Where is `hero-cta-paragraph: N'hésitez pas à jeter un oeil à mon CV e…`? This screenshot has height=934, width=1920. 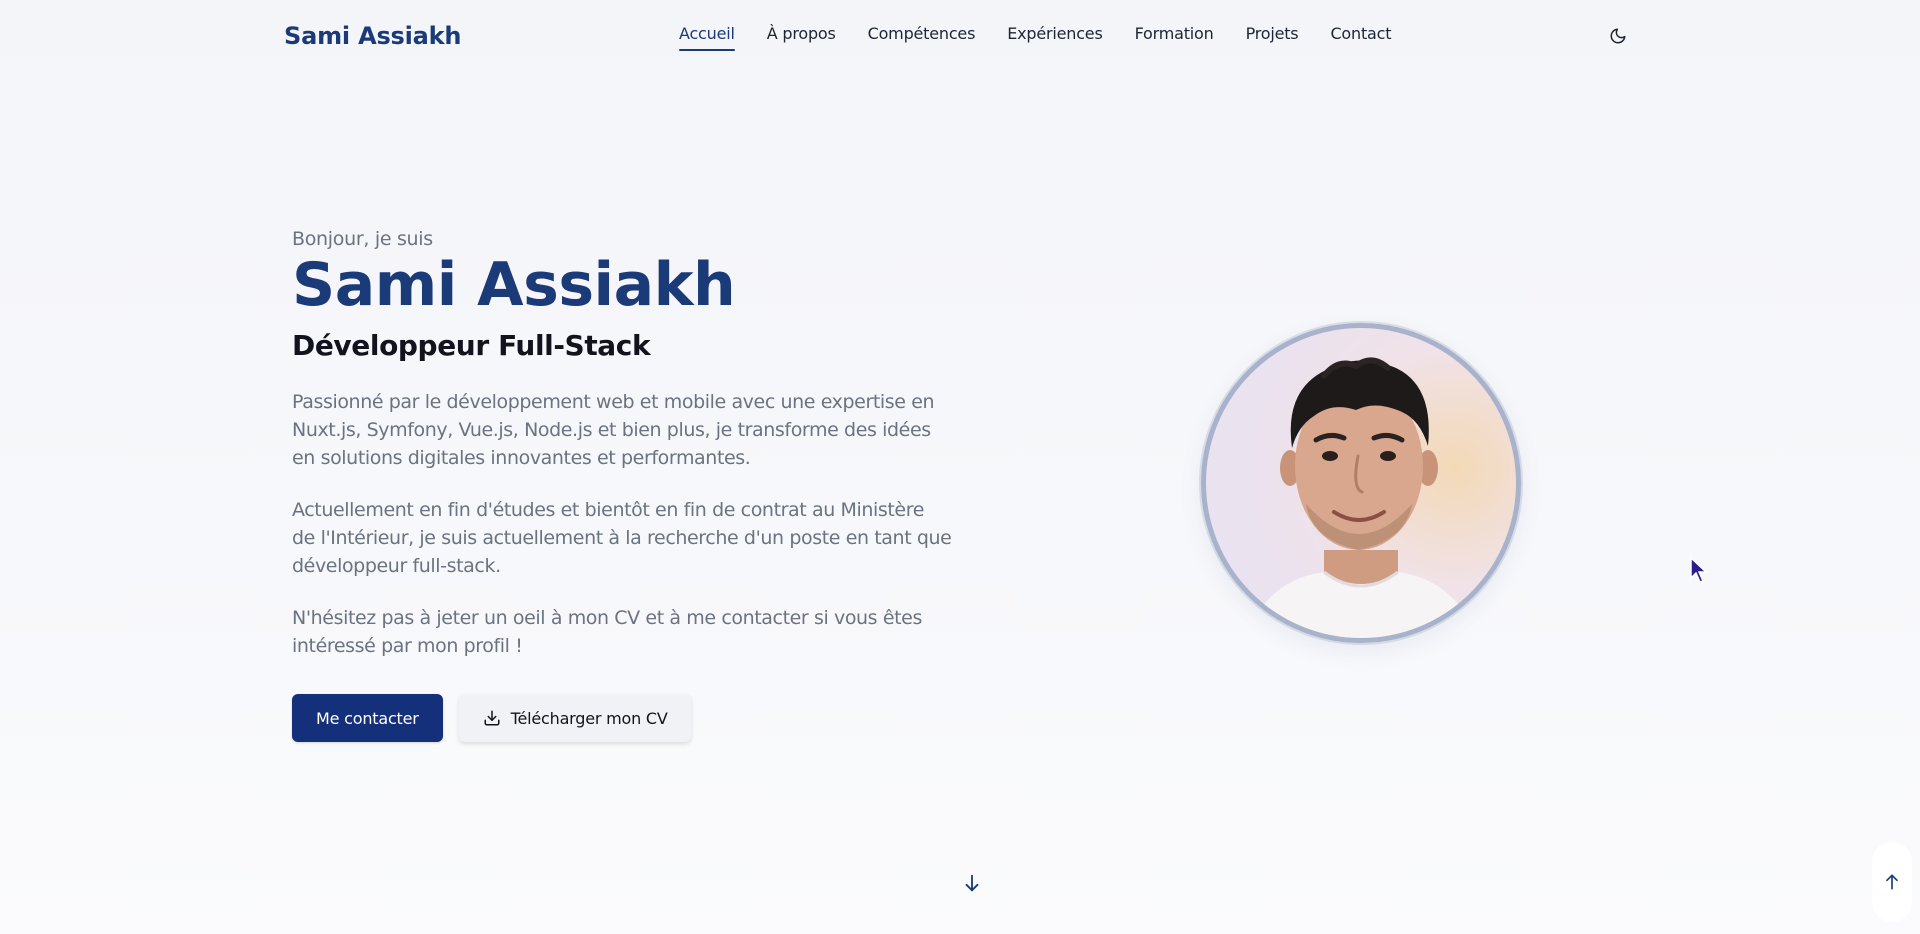
hero-cta-paragraph: N'hésitez pas à jeter un oeil à mon CV e… is located at coordinates (607, 632).